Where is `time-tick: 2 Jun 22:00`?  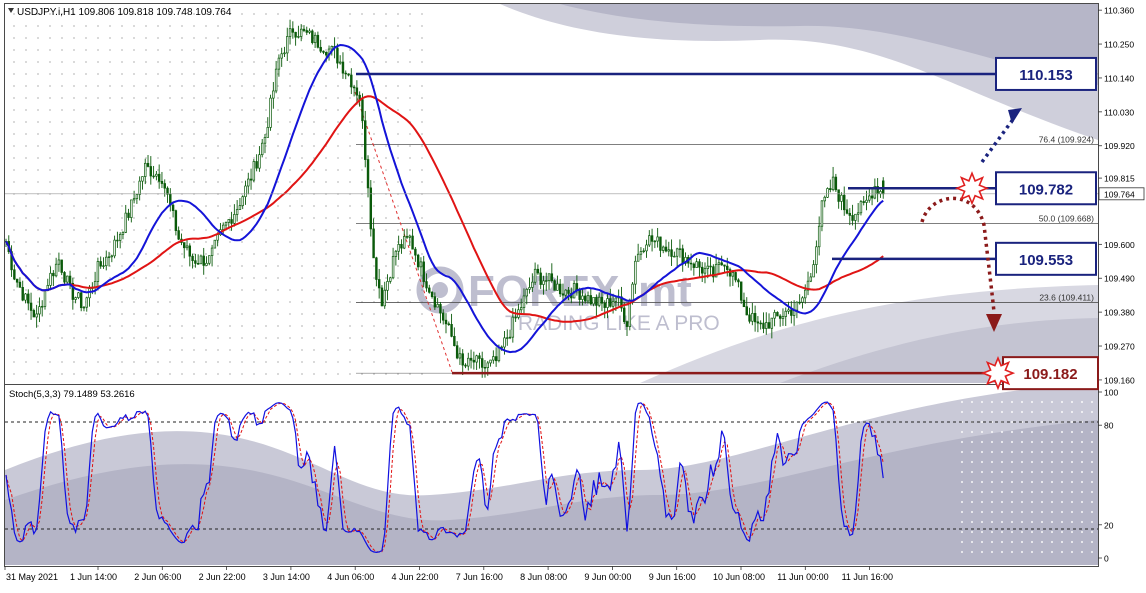 time-tick: 2 Jun 22:00 is located at coordinates (222, 577).